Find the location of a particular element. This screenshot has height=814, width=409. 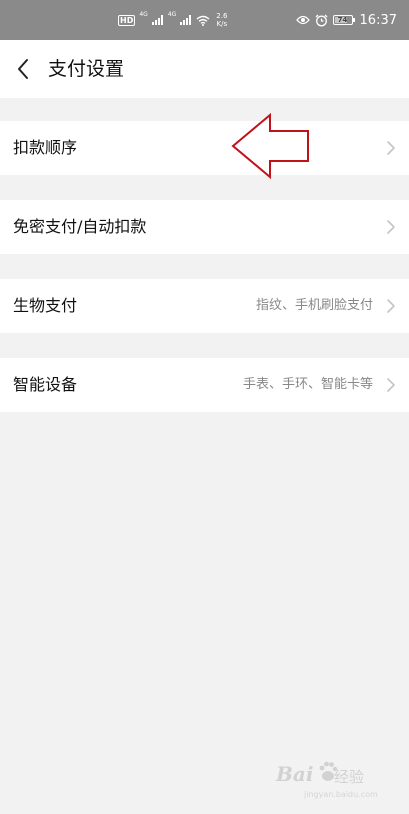

watermark-suffix: 经验 is located at coordinates (349, 777).